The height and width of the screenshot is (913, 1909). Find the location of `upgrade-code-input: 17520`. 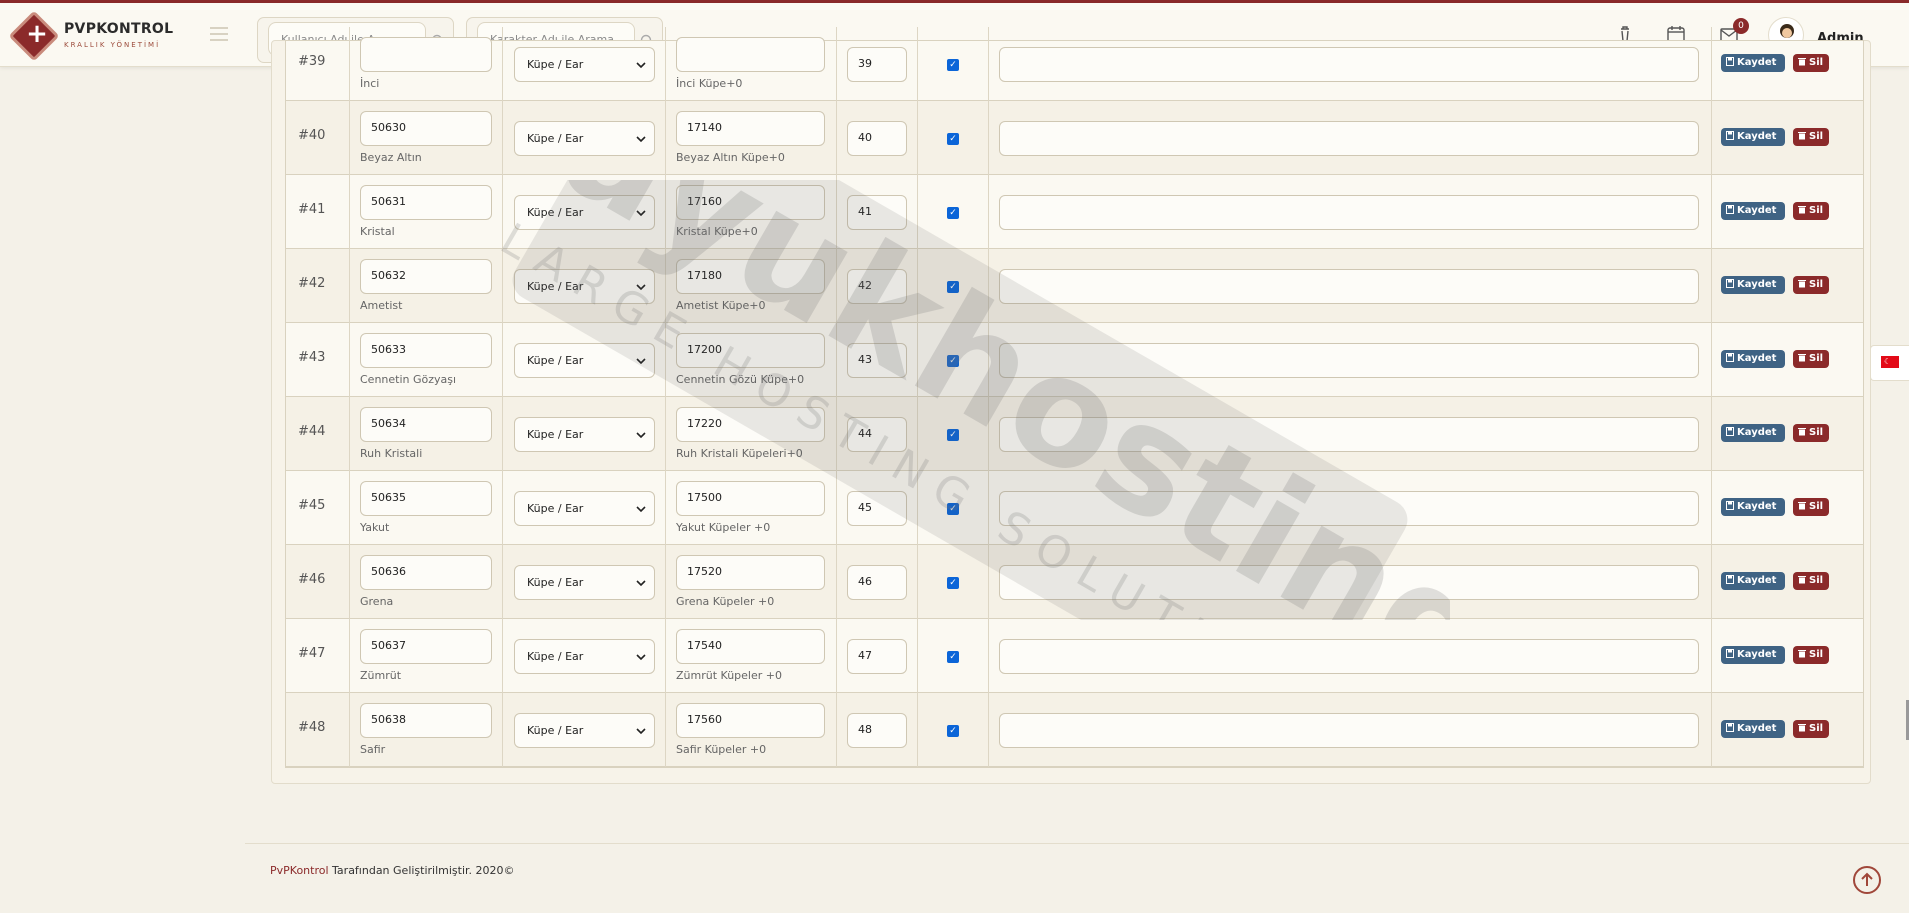

upgrade-code-input: 17520 is located at coordinates (750, 572).